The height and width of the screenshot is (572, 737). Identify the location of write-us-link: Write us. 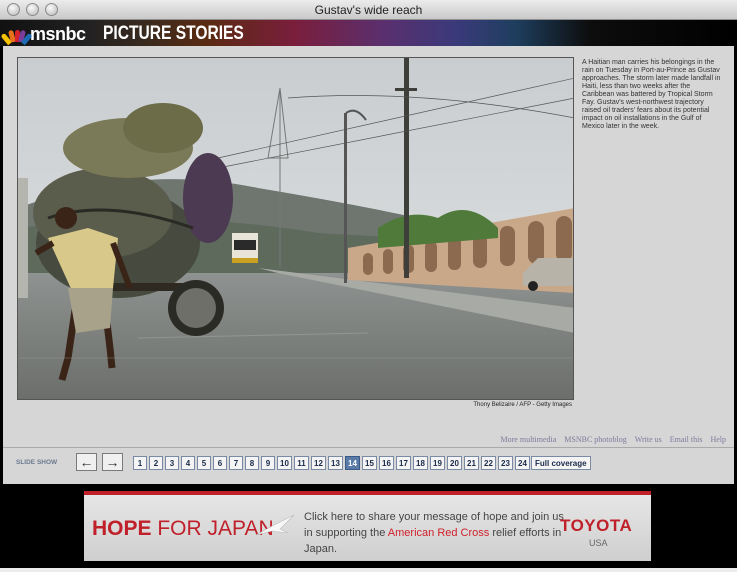
(648, 439).